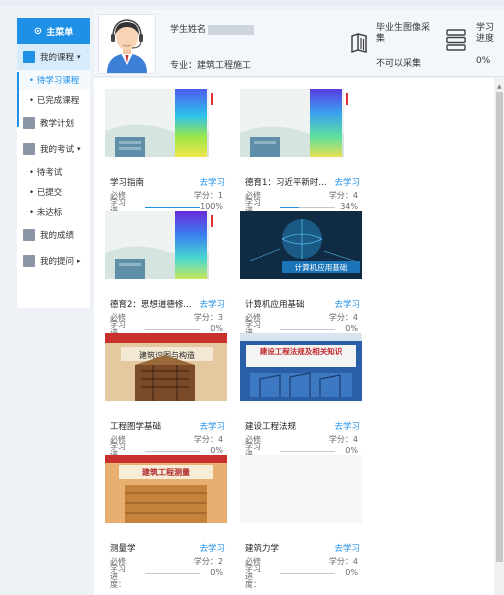 Image resolution: width=504 pixels, height=595 pixels. Describe the element at coordinates (53, 100) in the screenshot. I see `sidebar-sub-completed-courses: • 已完成课程` at that location.